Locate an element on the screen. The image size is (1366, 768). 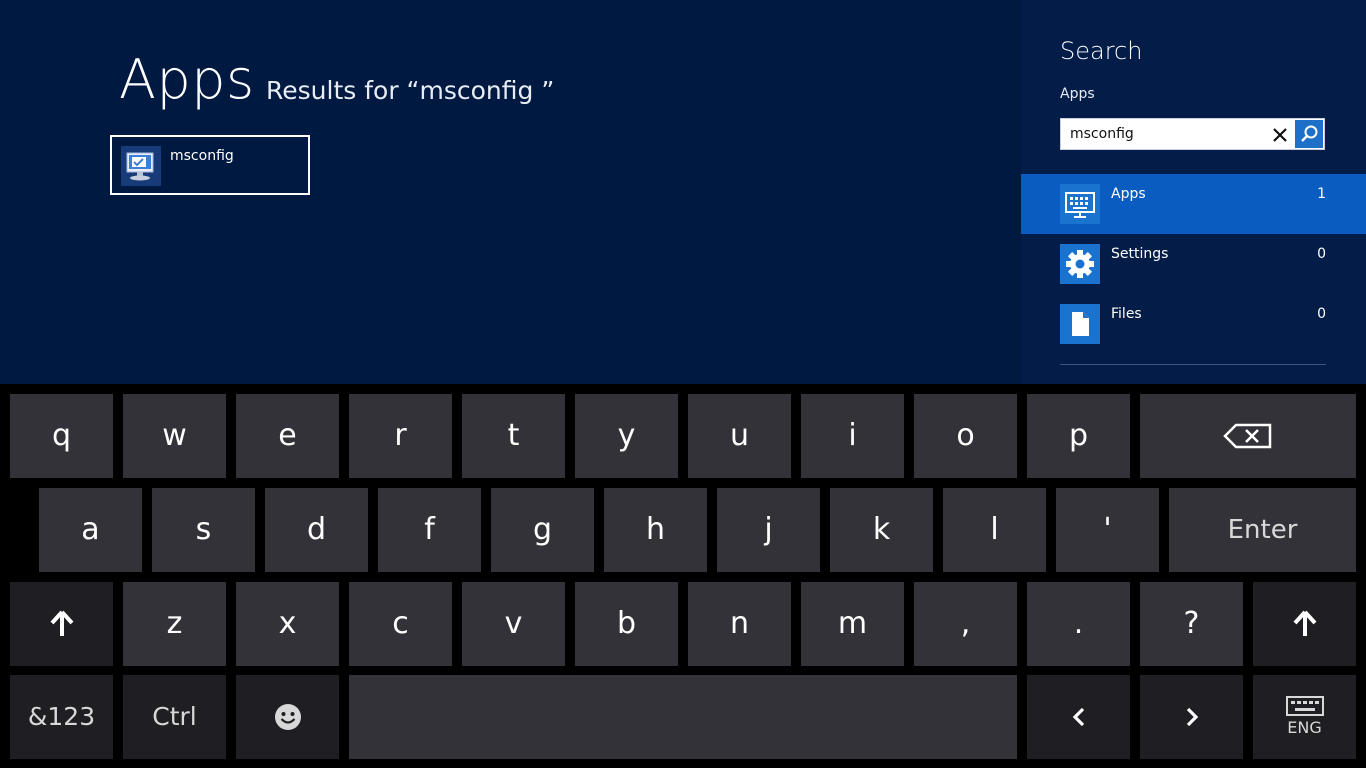
key-a: a is located at coordinates (90, 530).